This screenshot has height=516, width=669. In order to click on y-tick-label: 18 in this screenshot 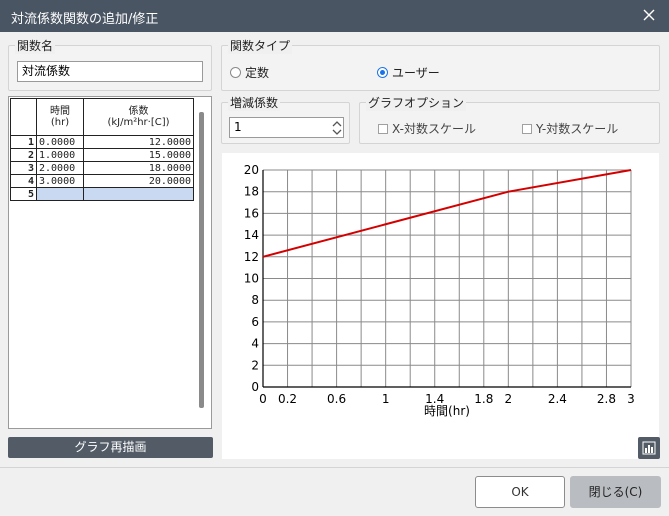, I will do `click(251, 192)`.